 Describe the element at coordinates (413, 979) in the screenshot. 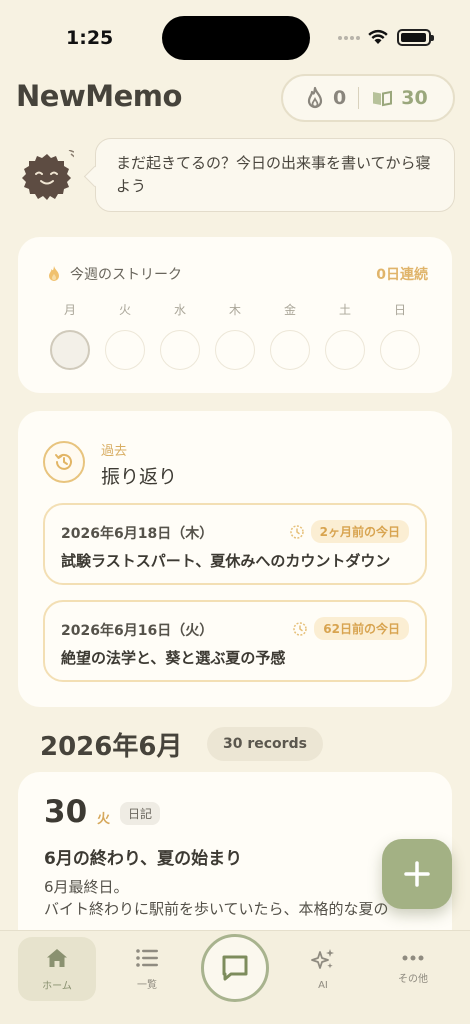

I see `tab-label: その他` at that location.